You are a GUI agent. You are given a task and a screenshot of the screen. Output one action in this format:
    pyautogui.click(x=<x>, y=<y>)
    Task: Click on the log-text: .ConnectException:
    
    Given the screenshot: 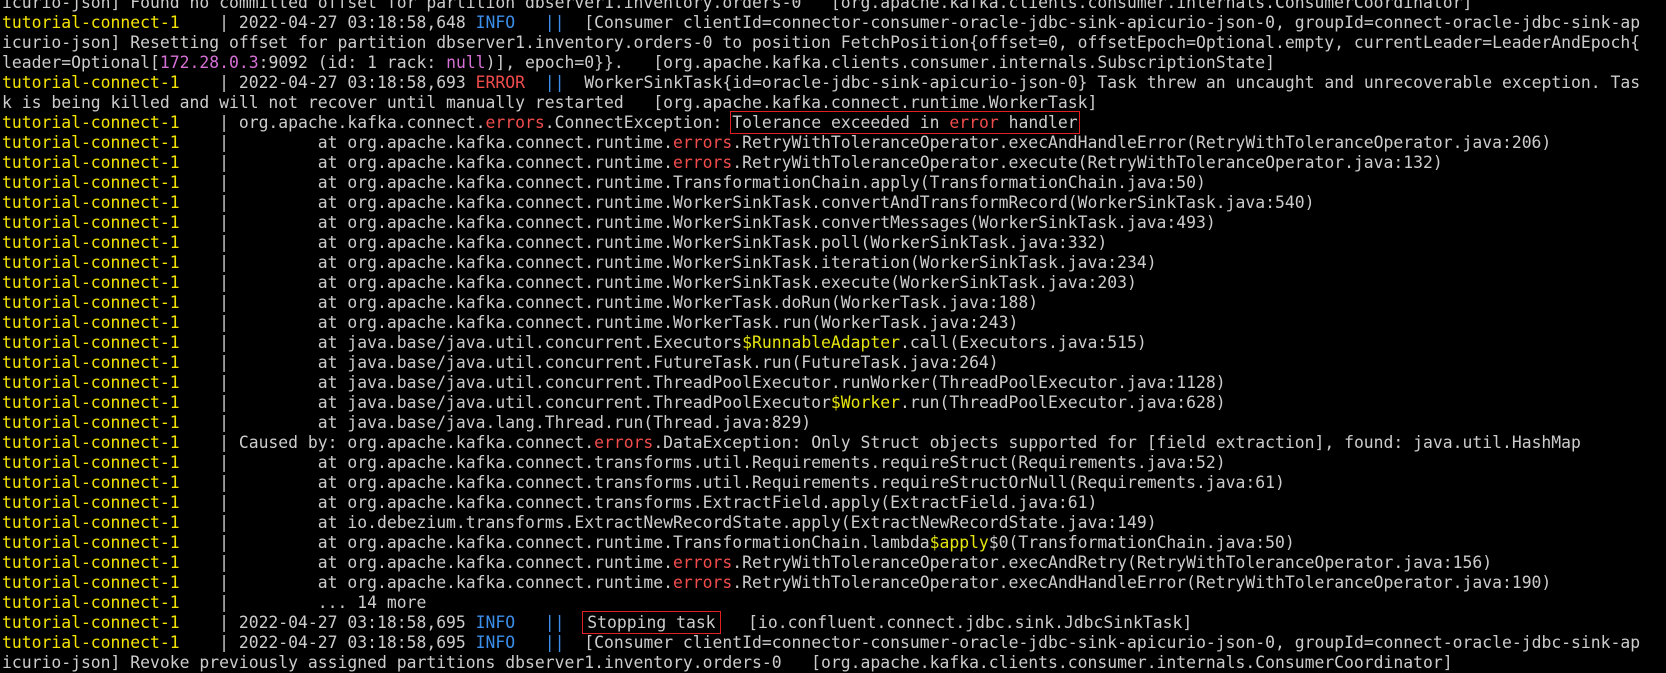 What is the action you would take?
    pyautogui.click(x=638, y=122)
    